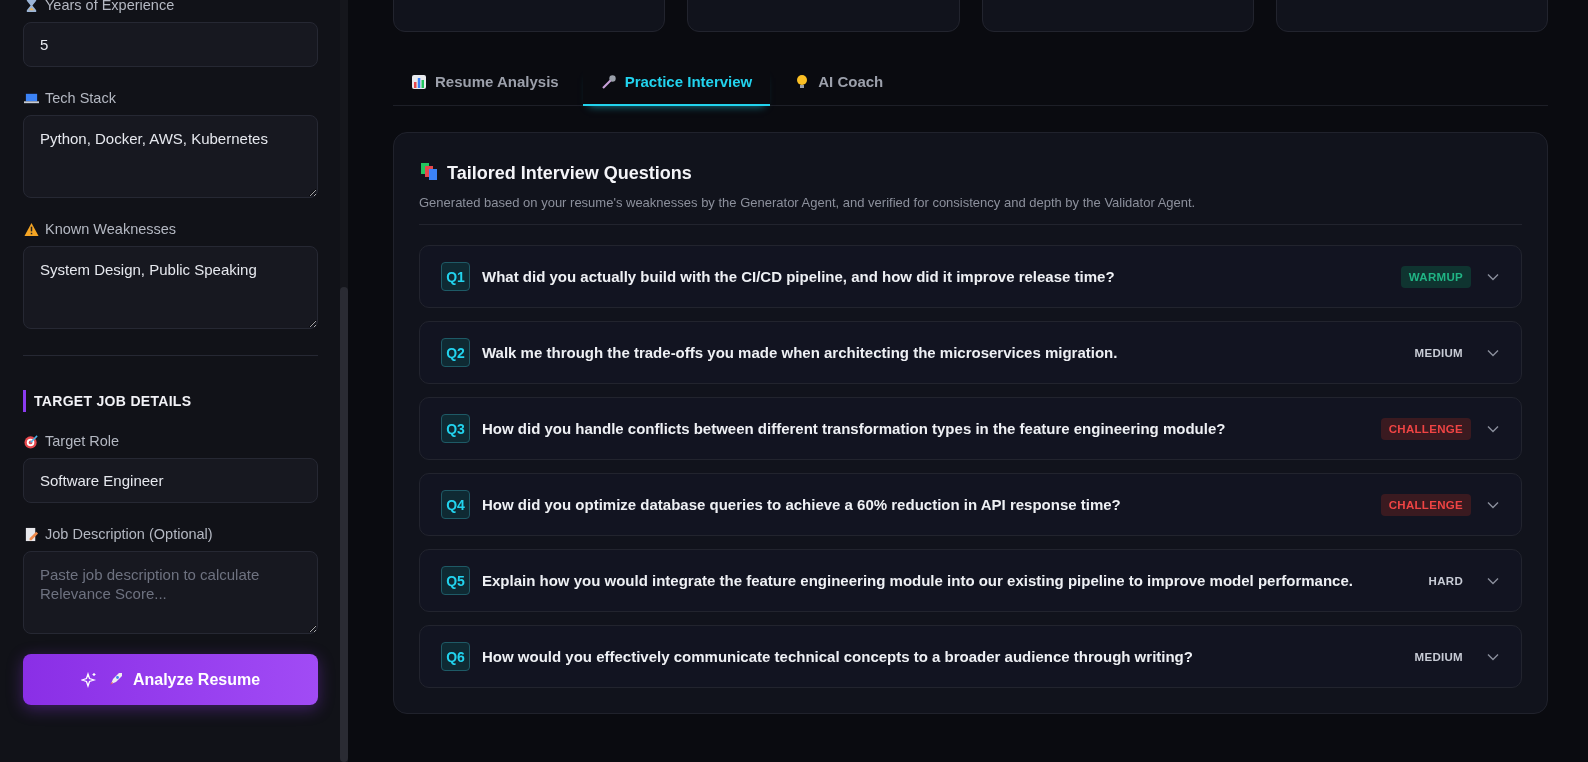 The height and width of the screenshot is (762, 1588). What do you see at coordinates (170, 156) in the screenshot?
I see `text-area: Python, Docker, AWS, Kubernetes` at bounding box center [170, 156].